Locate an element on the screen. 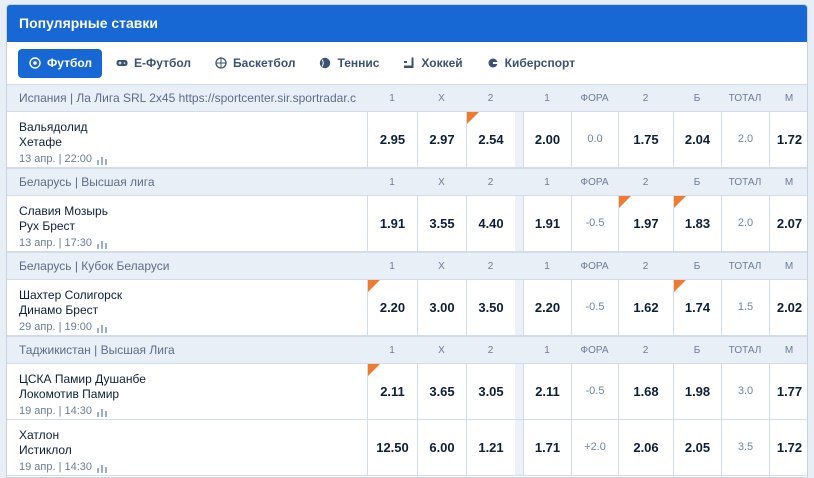  match-teams: Хатлон Истиклол 19 апр. | 14:30 is located at coordinates (63, 451).